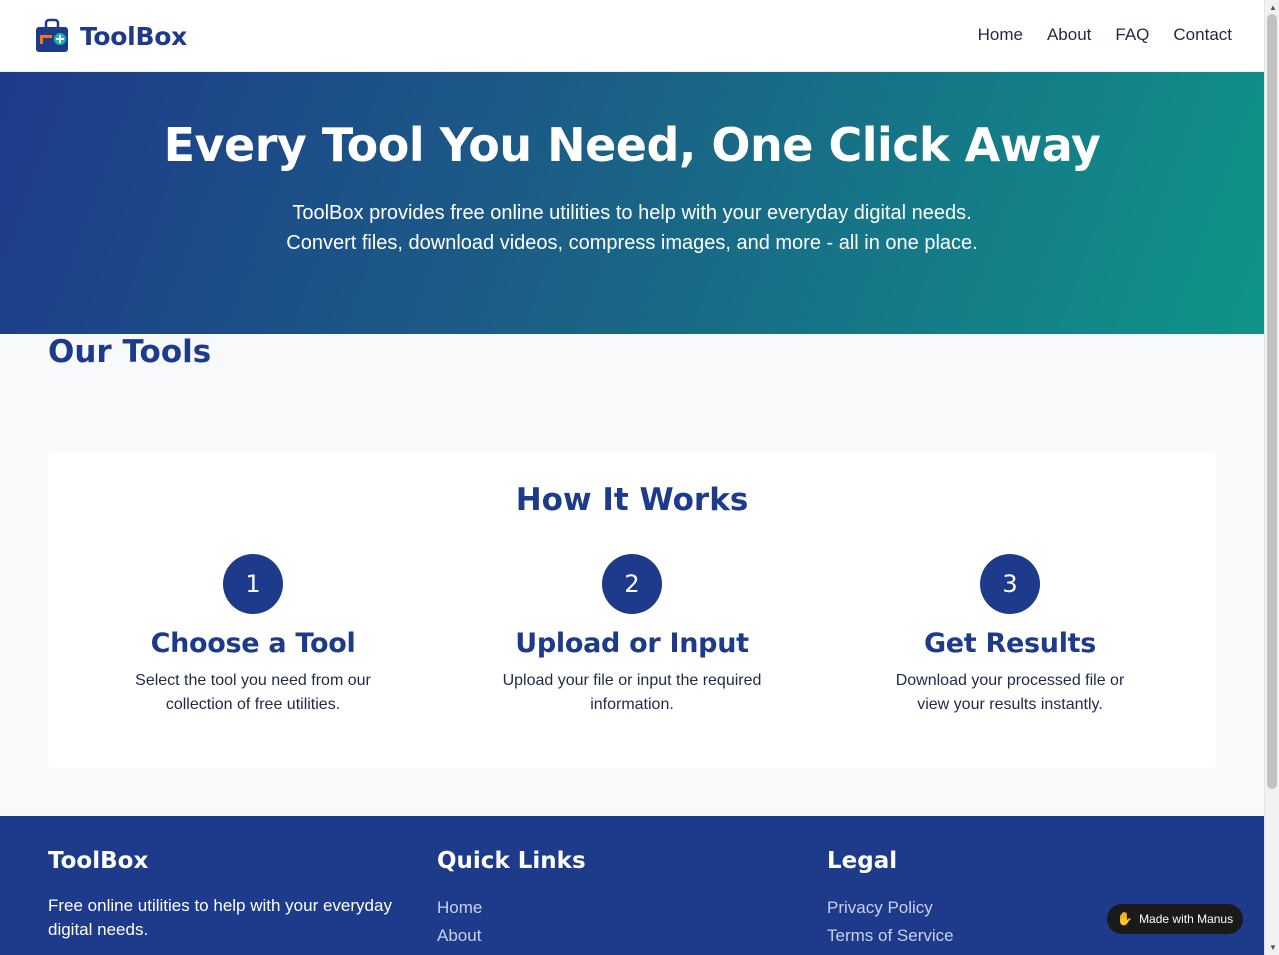  Describe the element at coordinates (511, 908) in the screenshot. I see `footer-link-home: Home` at that location.